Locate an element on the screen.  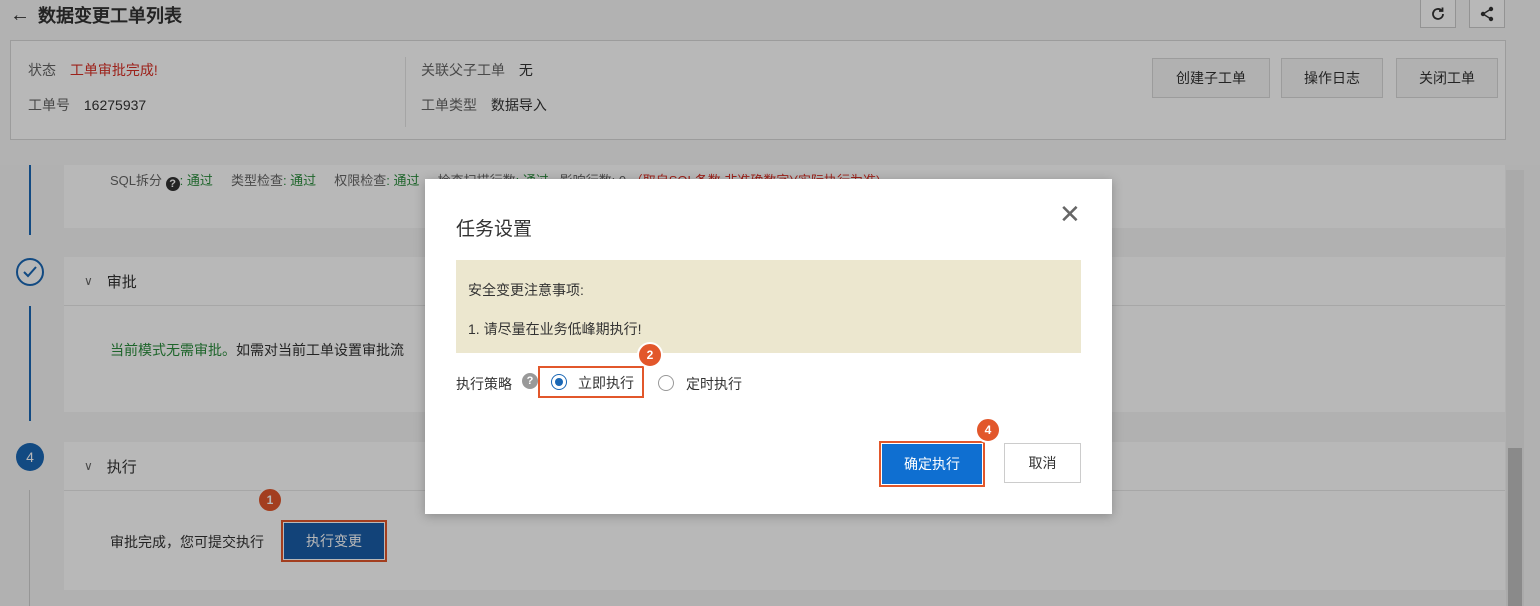
radio-option-immediate: 立即执行 is located at coordinates (591, 382).